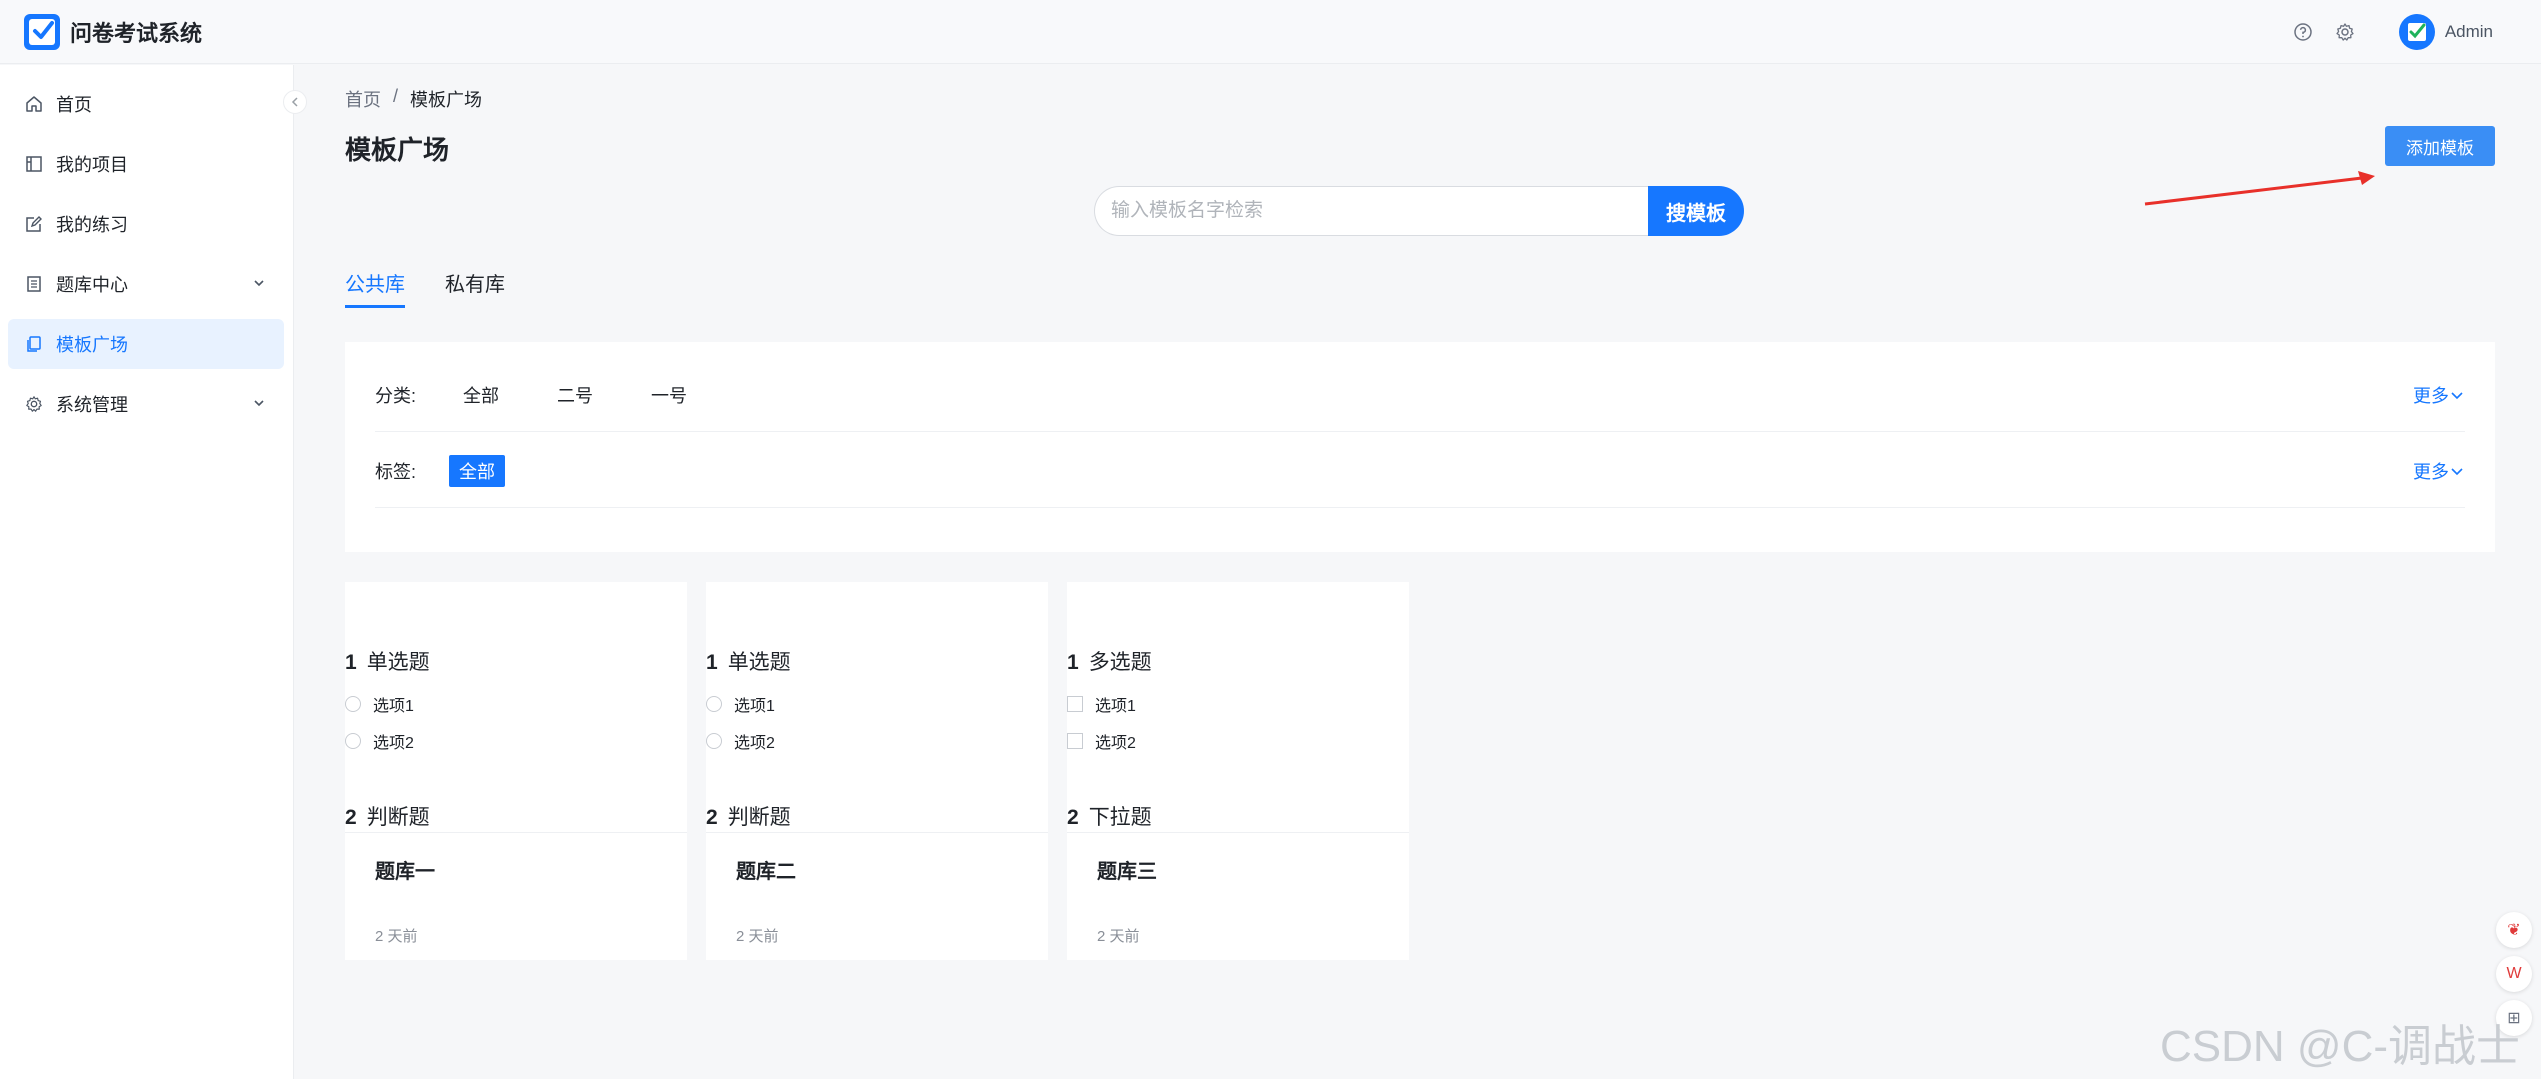 The height and width of the screenshot is (1079, 2541). What do you see at coordinates (146, 344) in the screenshot?
I see `sidebar-item-template-square: 模板广场` at bounding box center [146, 344].